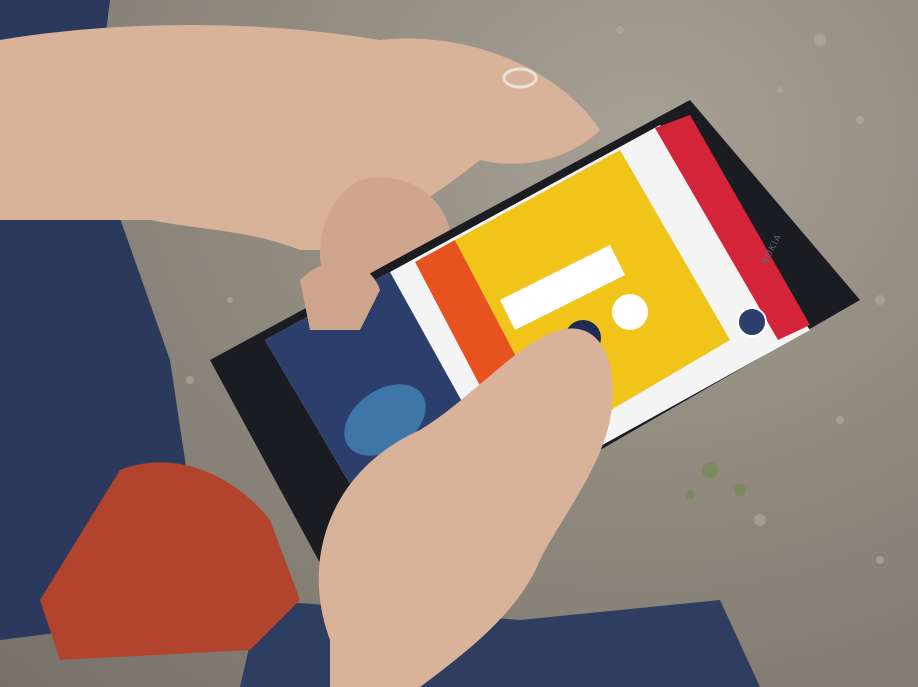  I want to click on screen-white-dot, so click(630, 312).